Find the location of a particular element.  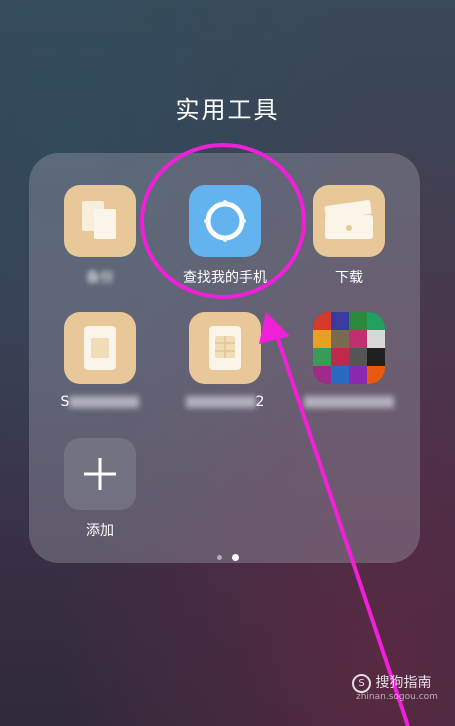

app-label-mosaic is located at coordinates (349, 402).